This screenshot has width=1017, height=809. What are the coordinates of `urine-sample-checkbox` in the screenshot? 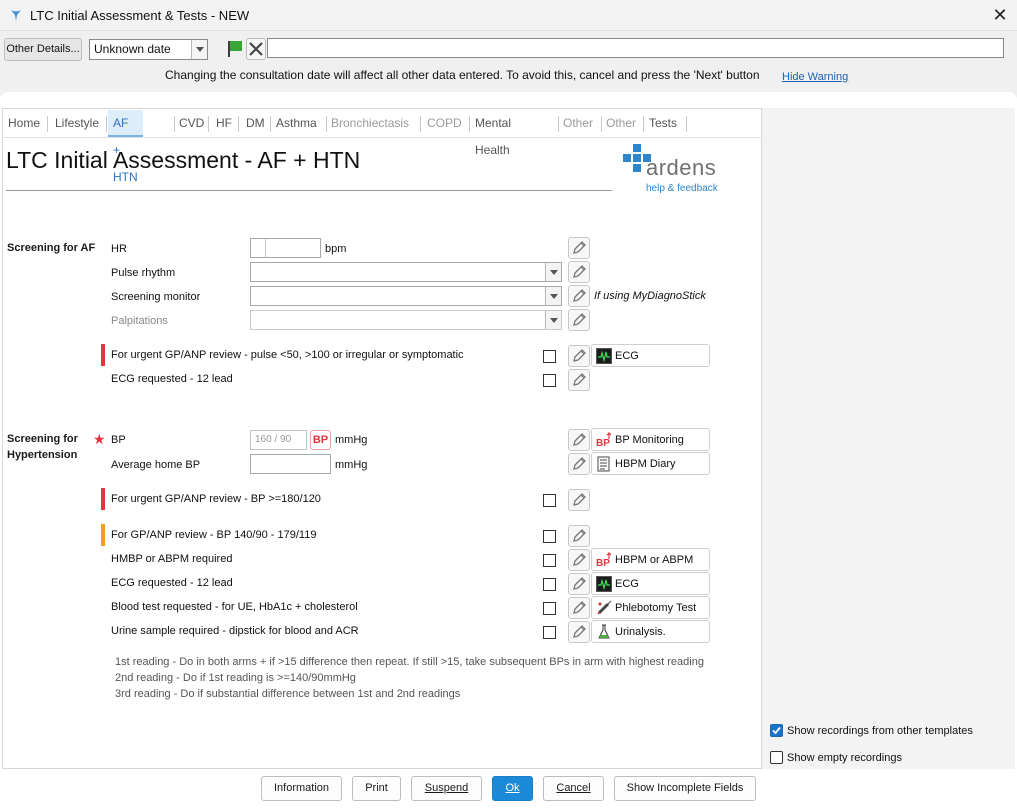 It's located at (549, 632).